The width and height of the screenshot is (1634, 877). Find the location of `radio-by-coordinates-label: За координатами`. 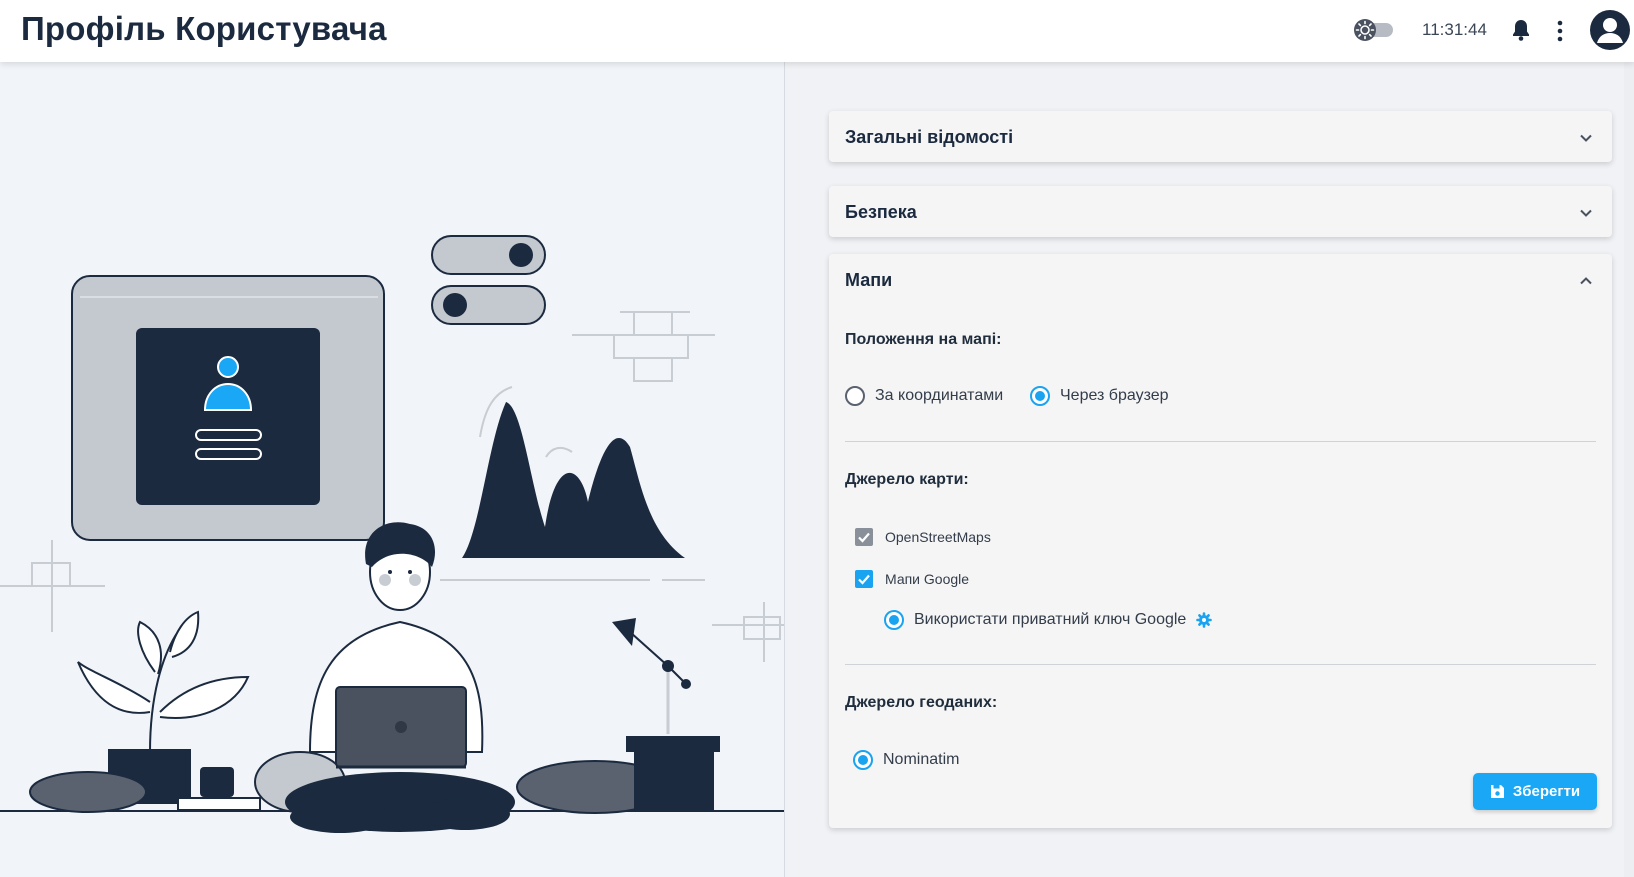

radio-by-coordinates-label: За координатами is located at coordinates (939, 395).